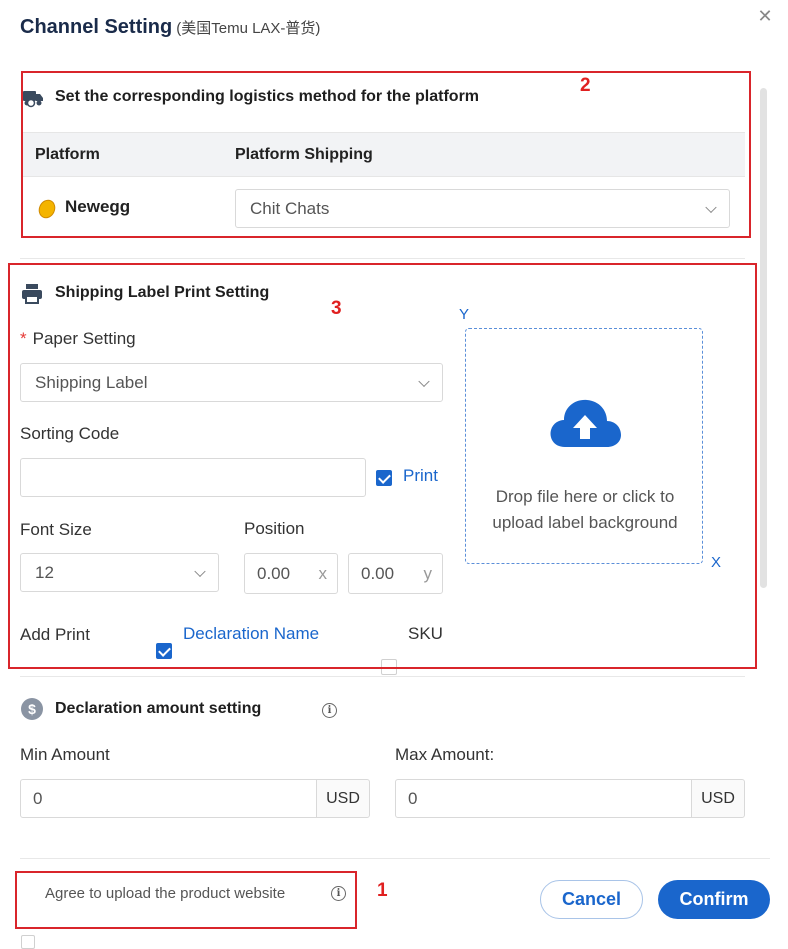  Describe the element at coordinates (591, 899) in the screenshot. I see `cancel-button: Cancel` at that location.